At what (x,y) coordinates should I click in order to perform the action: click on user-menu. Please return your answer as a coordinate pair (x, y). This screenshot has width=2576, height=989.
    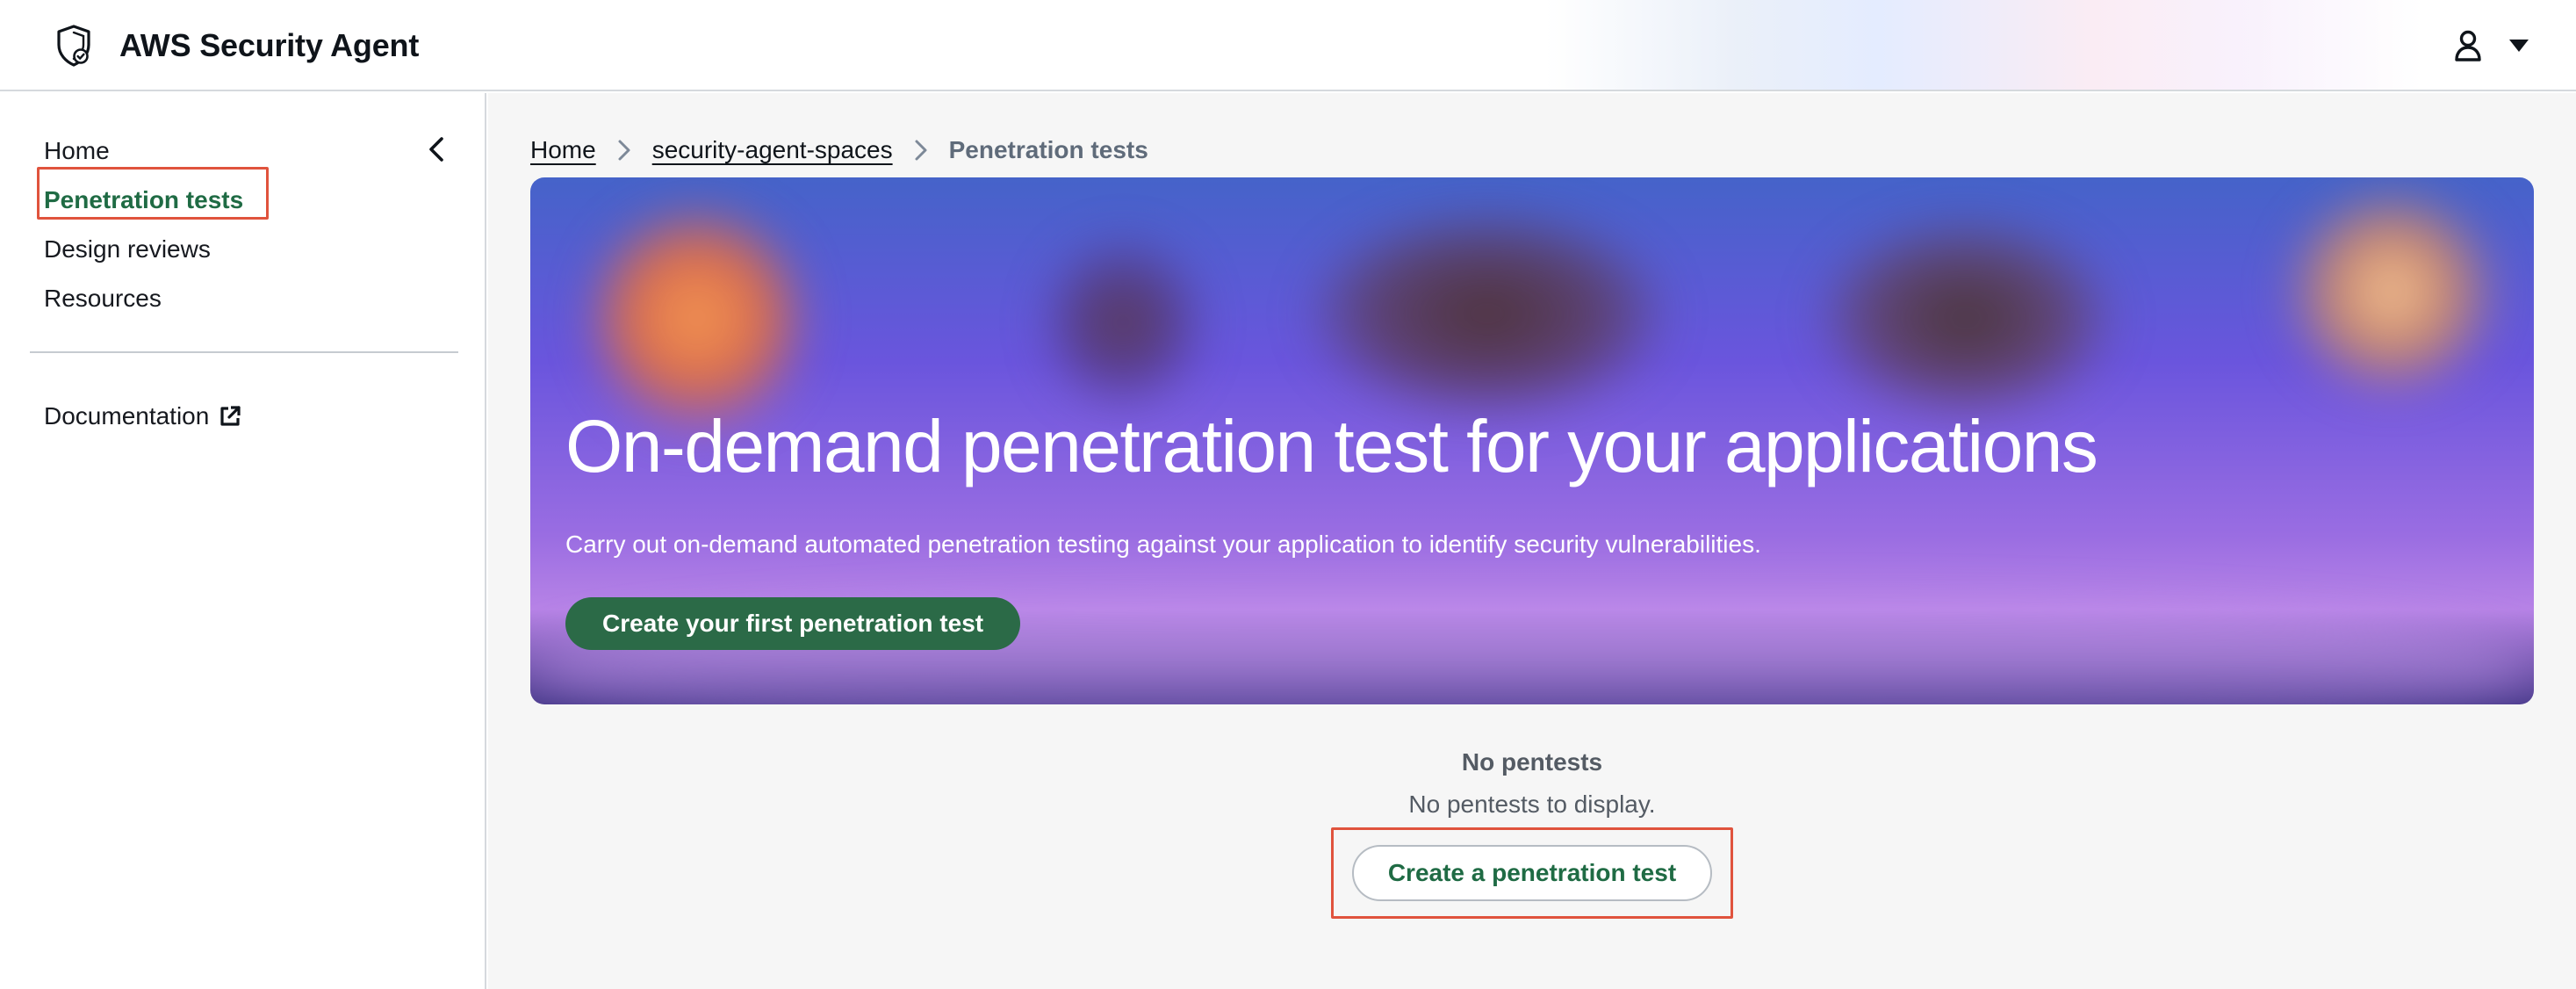
    Looking at the image, I should click on (2491, 46).